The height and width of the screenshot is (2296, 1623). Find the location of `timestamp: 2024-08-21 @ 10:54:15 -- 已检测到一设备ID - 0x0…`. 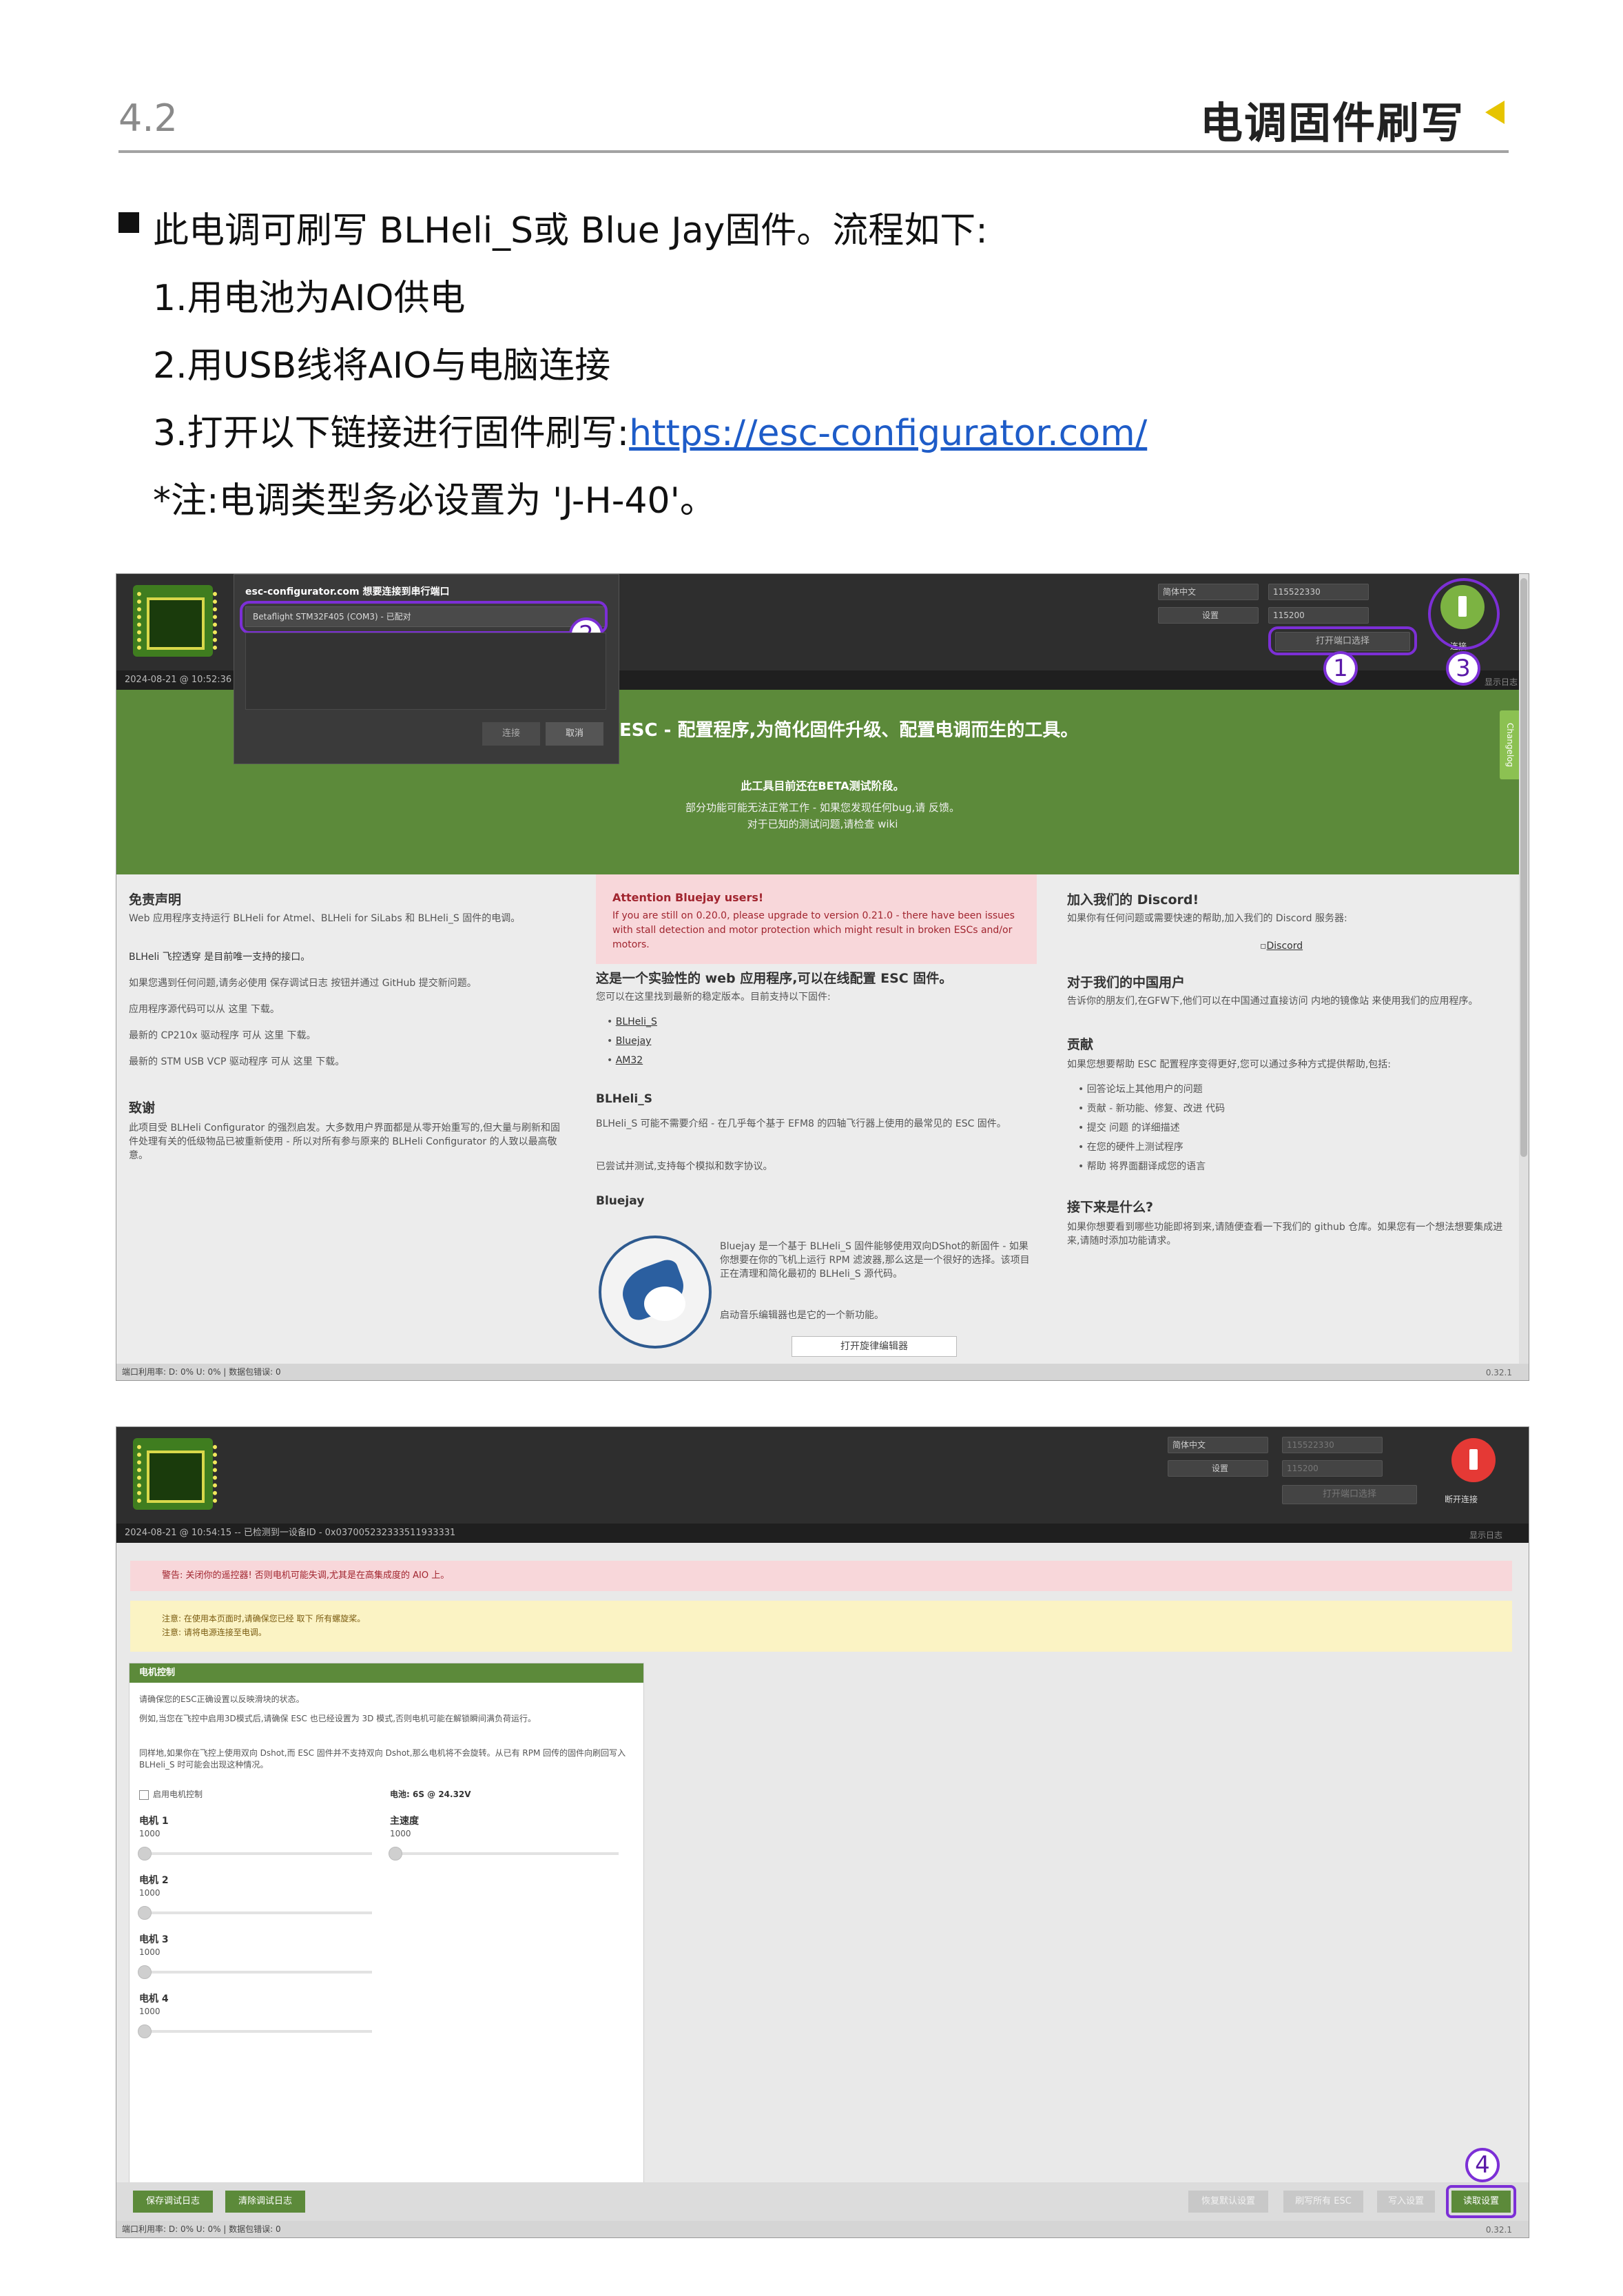

timestamp: 2024-08-21 @ 10:54:15 -- 已检测到一设备ID - 0x0… is located at coordinates (290, 1533).